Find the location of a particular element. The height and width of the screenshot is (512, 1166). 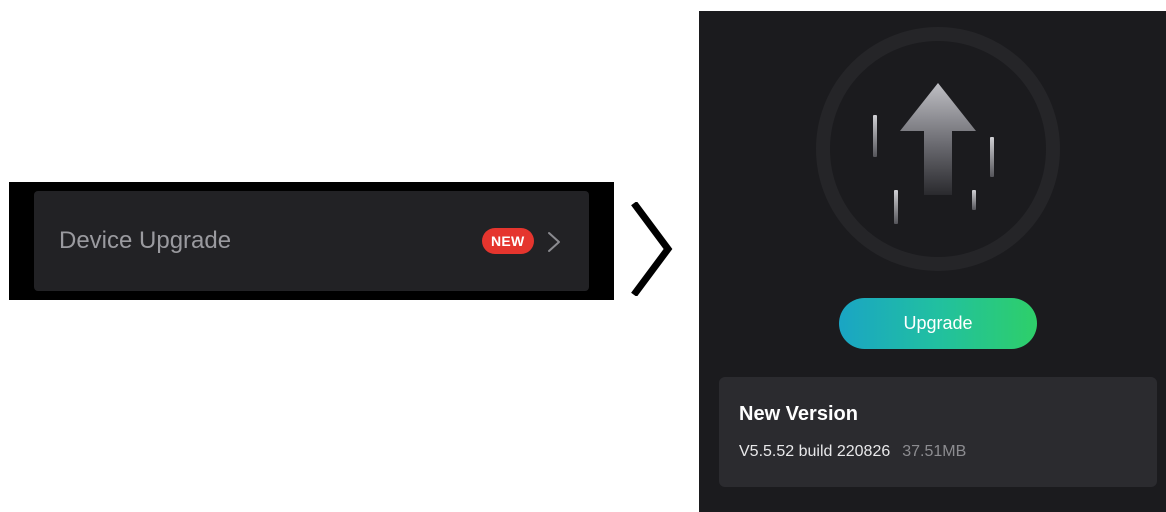

settings-panel: Device Upgrade NEW is located at coordinates (311, 241).